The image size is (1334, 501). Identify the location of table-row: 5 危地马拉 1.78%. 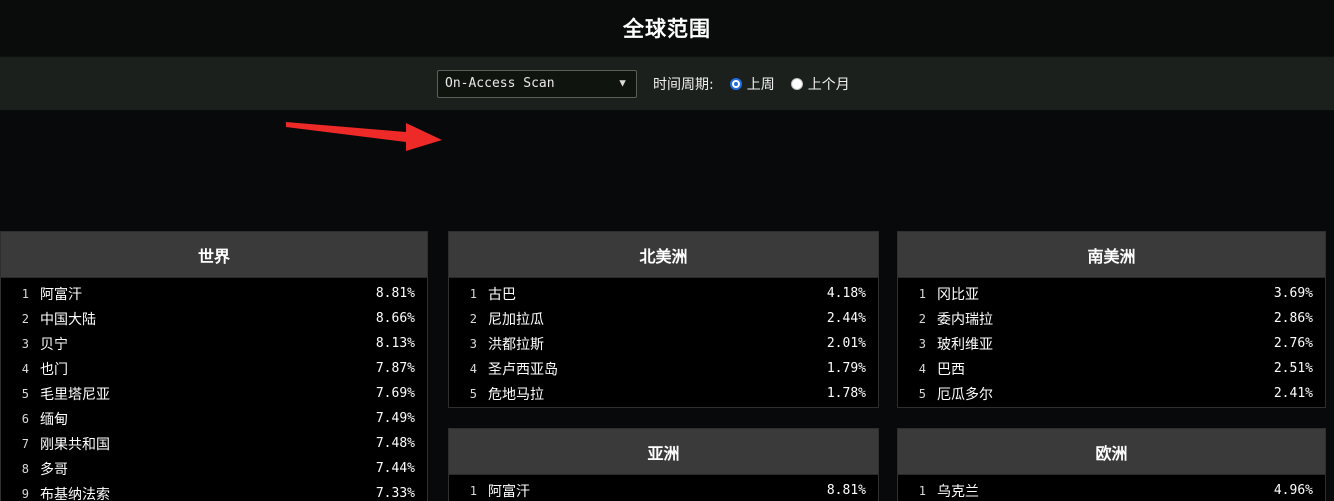
(663, 393).